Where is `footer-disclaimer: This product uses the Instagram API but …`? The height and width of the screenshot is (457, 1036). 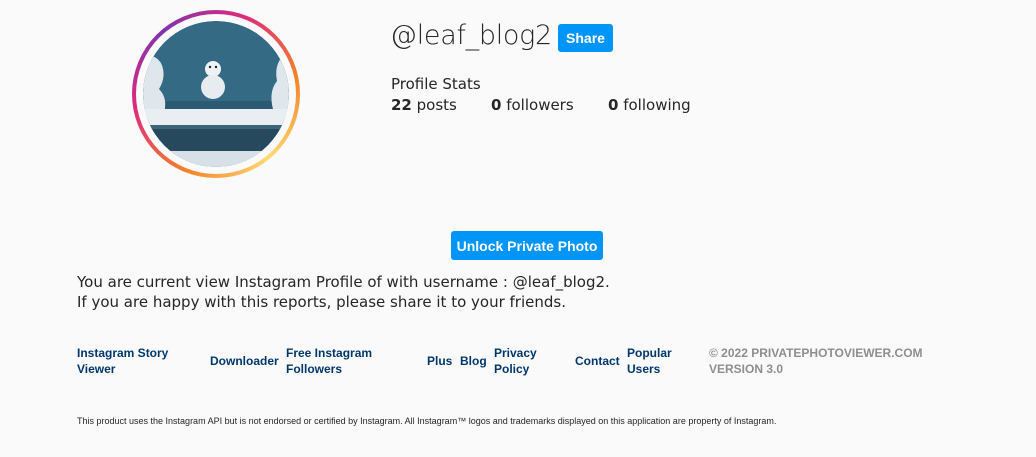 footer-disclaimer: This product uses the Instagram API but … is located at coordinates (427, 421).